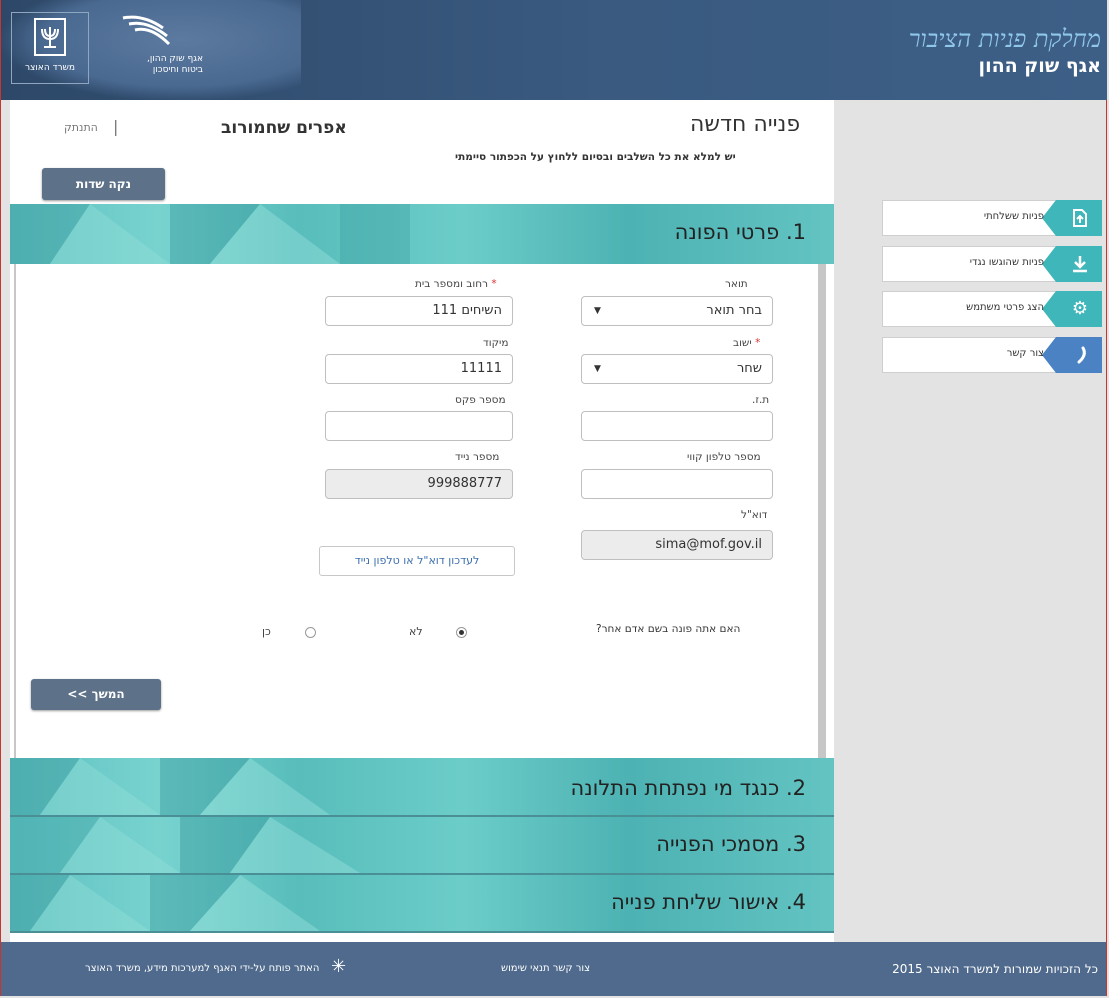 The height and width of the screenshot is (998, 1109). I want to click on city-select-value: שחר, so click(749, 368).